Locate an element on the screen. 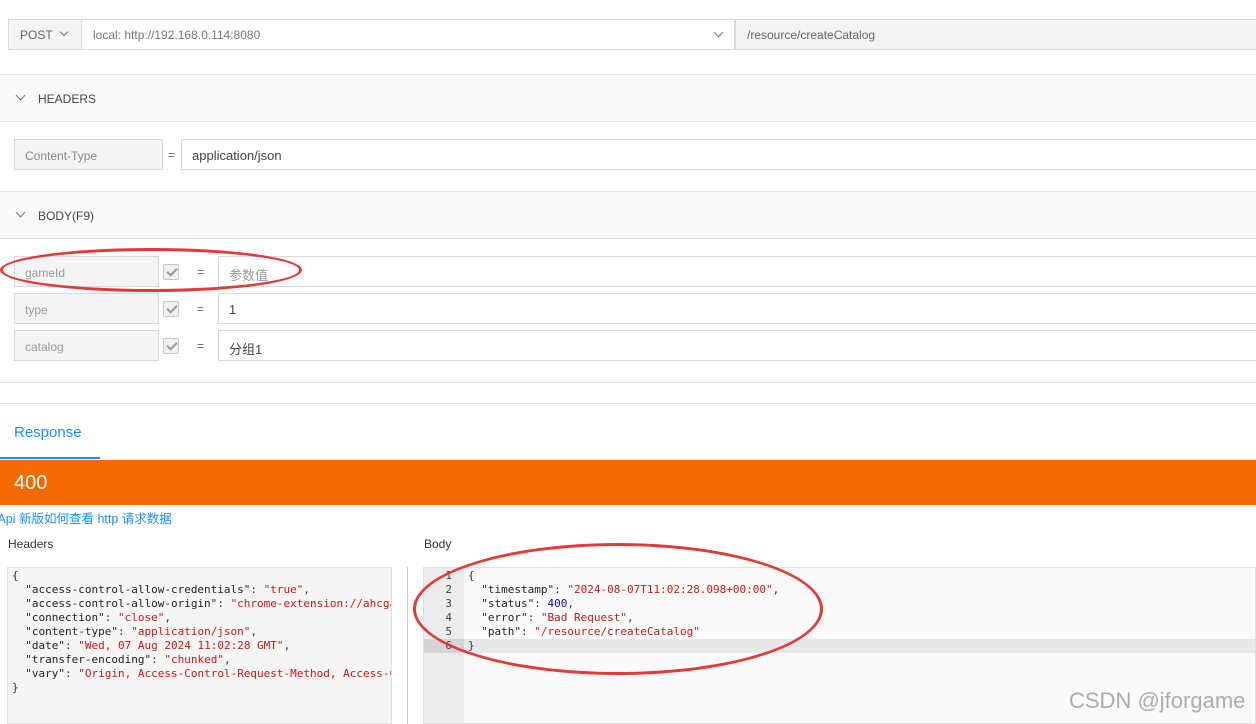 The width and height of the screenshot is (1256, 724). host-select: local: http://192.168.0.114:8080 is located at coordinates (408, 34).